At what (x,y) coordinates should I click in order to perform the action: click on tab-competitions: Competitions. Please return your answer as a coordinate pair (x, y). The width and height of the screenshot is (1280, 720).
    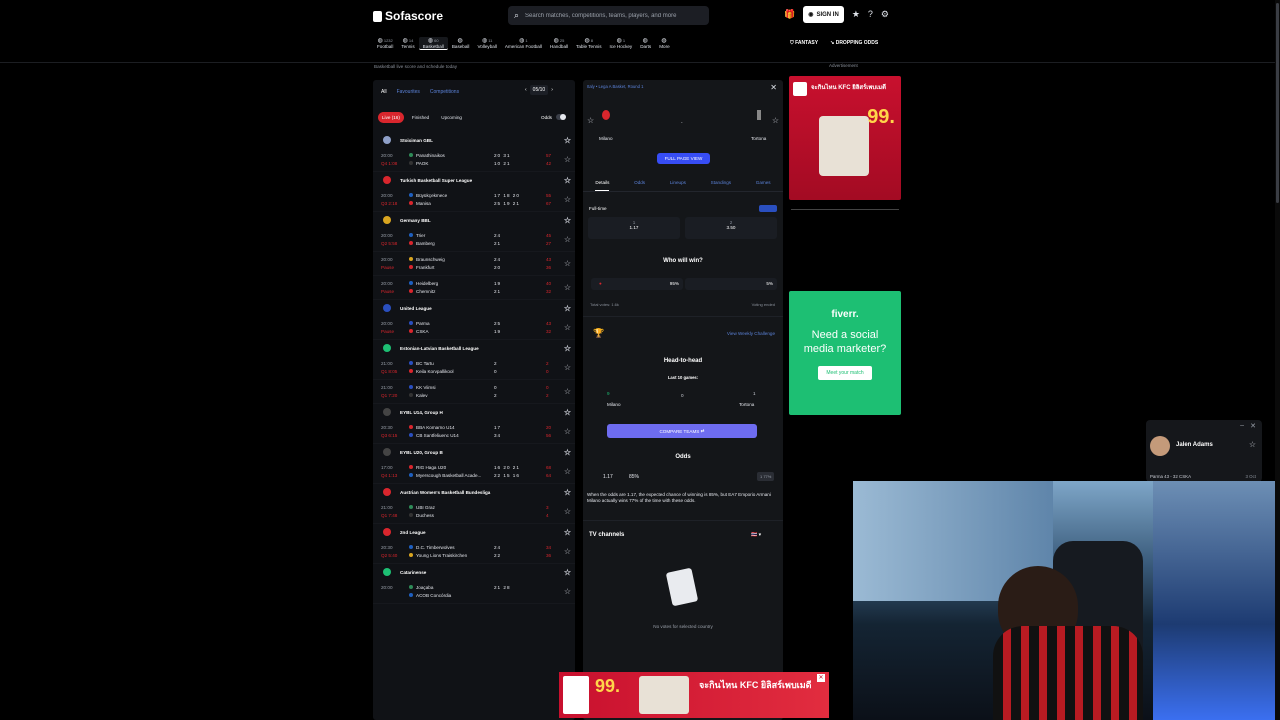
    Looking at the image, I should click on (444, 92).